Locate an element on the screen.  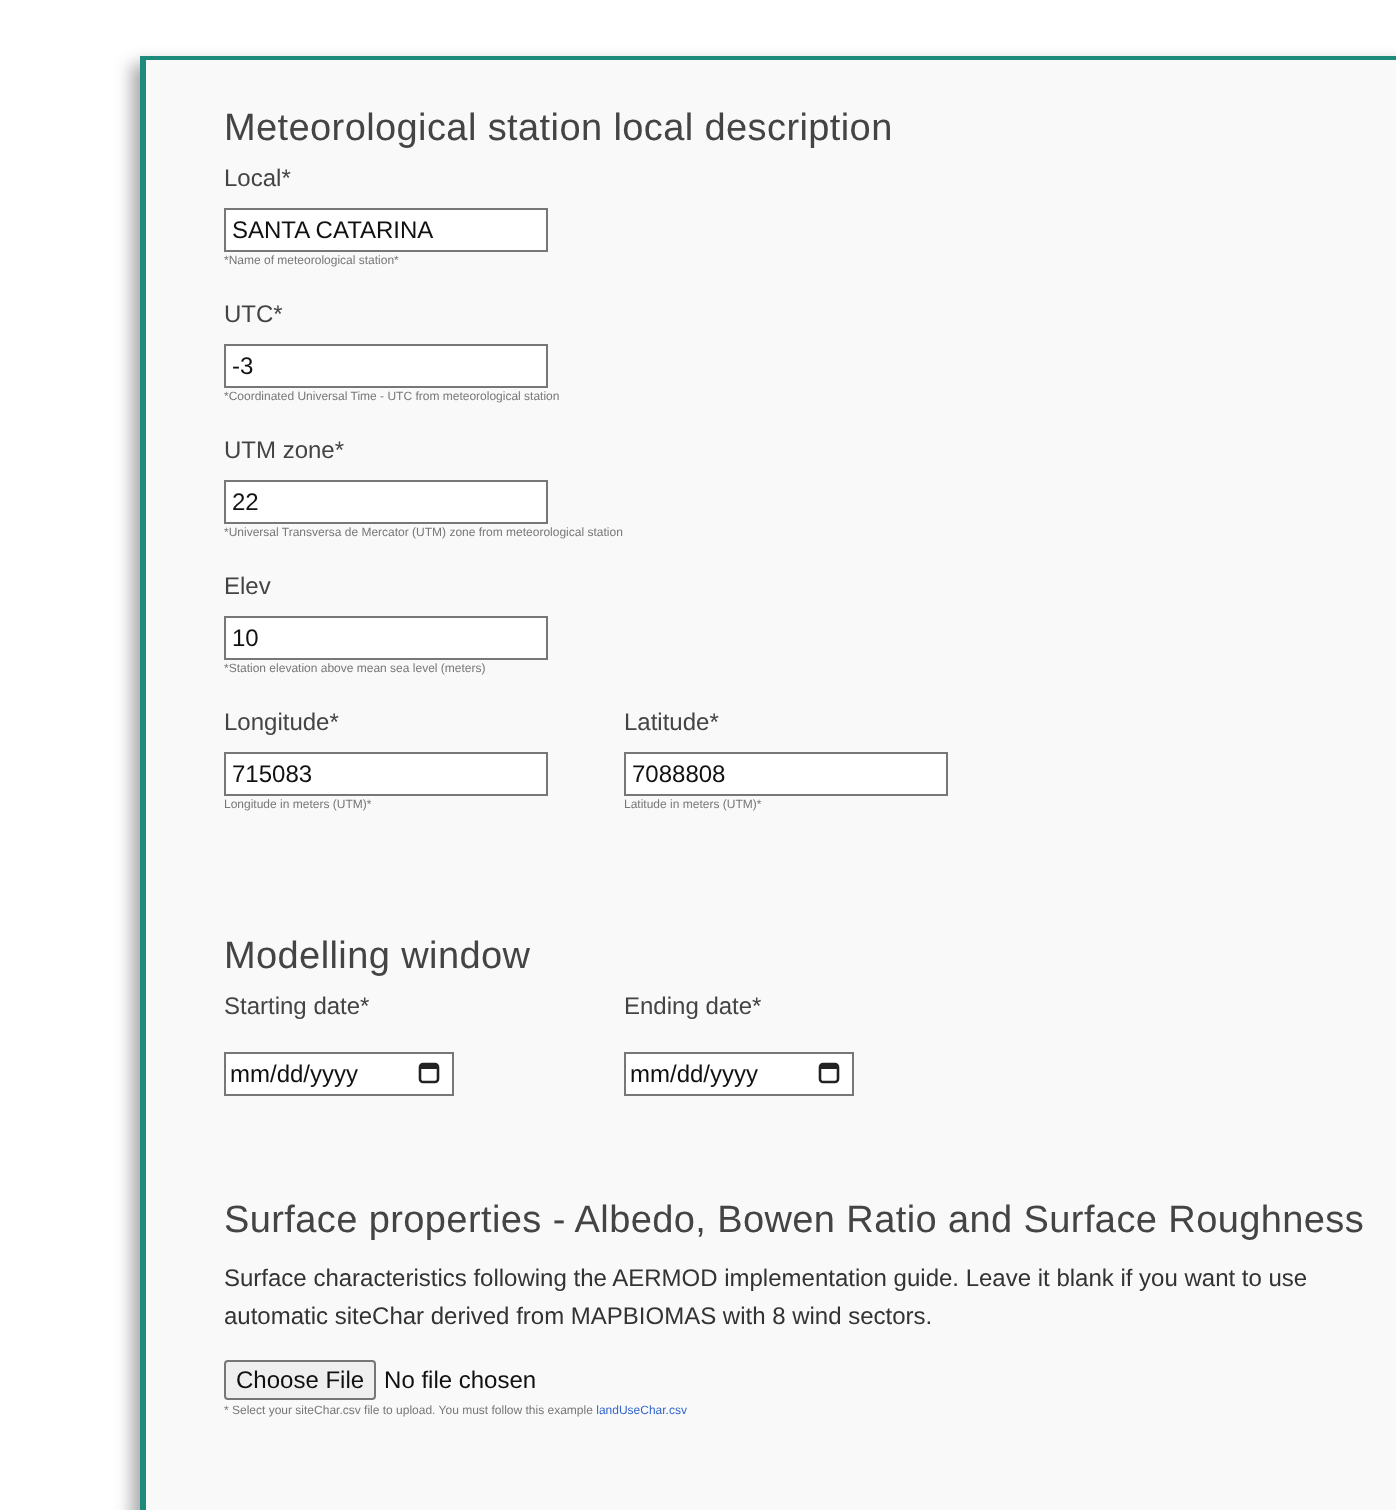
field-label: Ending date* is located at coordinates (694, 1006).